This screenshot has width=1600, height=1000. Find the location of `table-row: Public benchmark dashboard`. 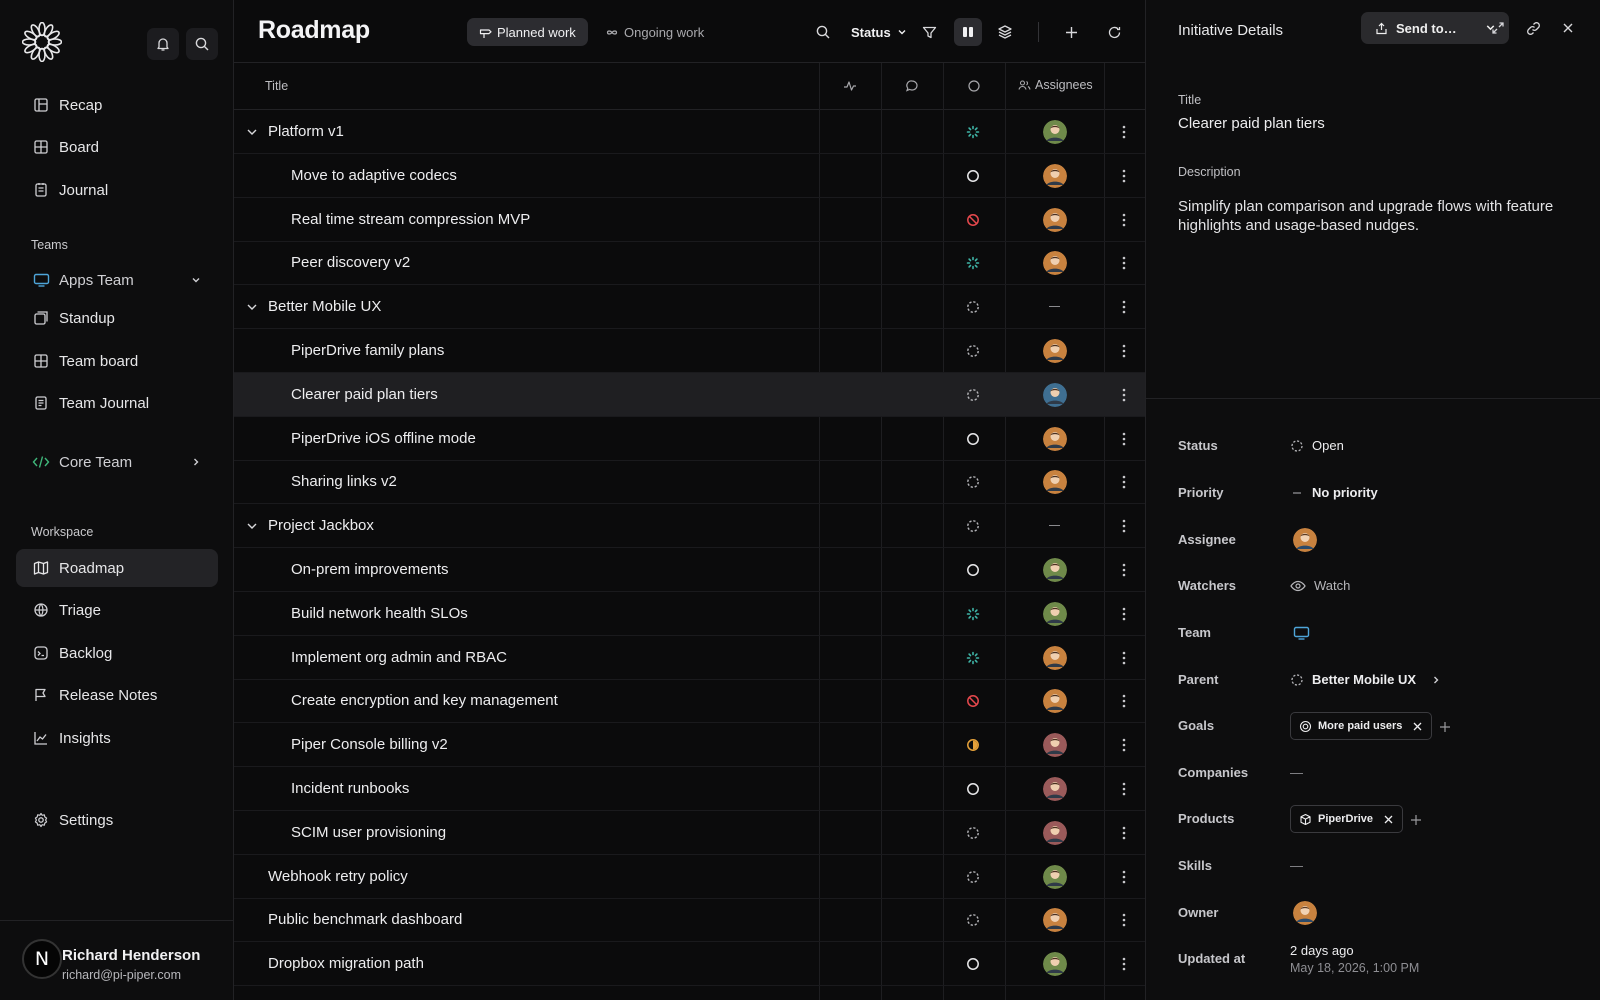

table-row: Public benchmark dashboard is located at coordinates (689, 920).